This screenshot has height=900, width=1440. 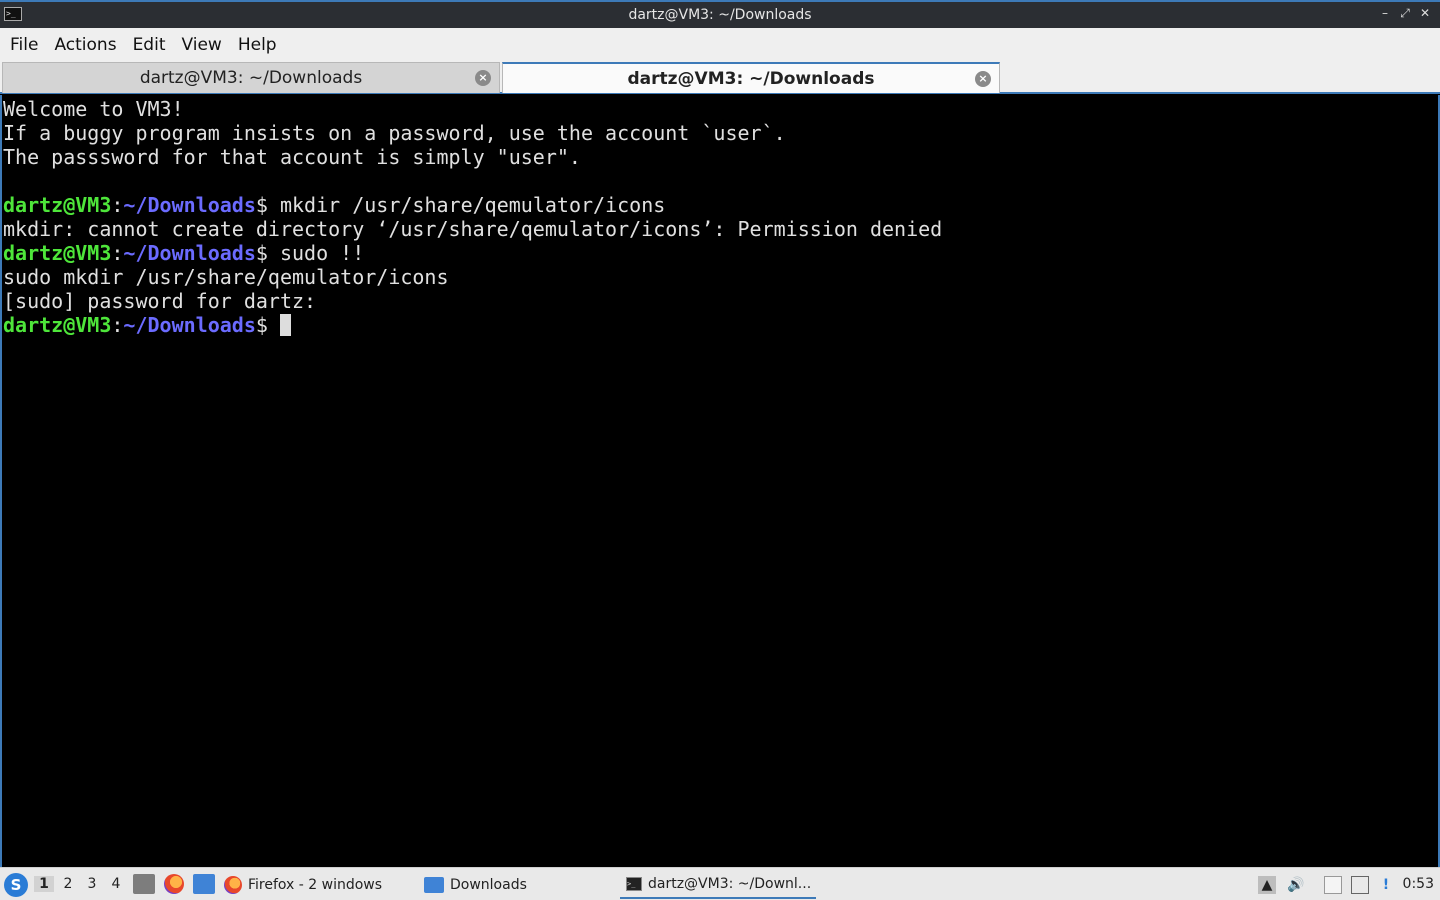 I want to click on task-downloads: Downloads, so click(x=519, y=885).